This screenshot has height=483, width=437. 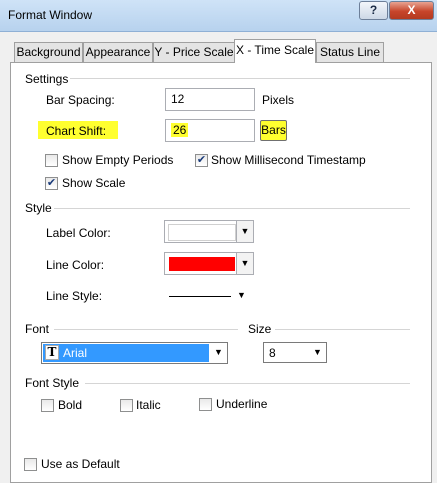 I want to click on use-as-default-checkbox, so click(x=30, y=464).